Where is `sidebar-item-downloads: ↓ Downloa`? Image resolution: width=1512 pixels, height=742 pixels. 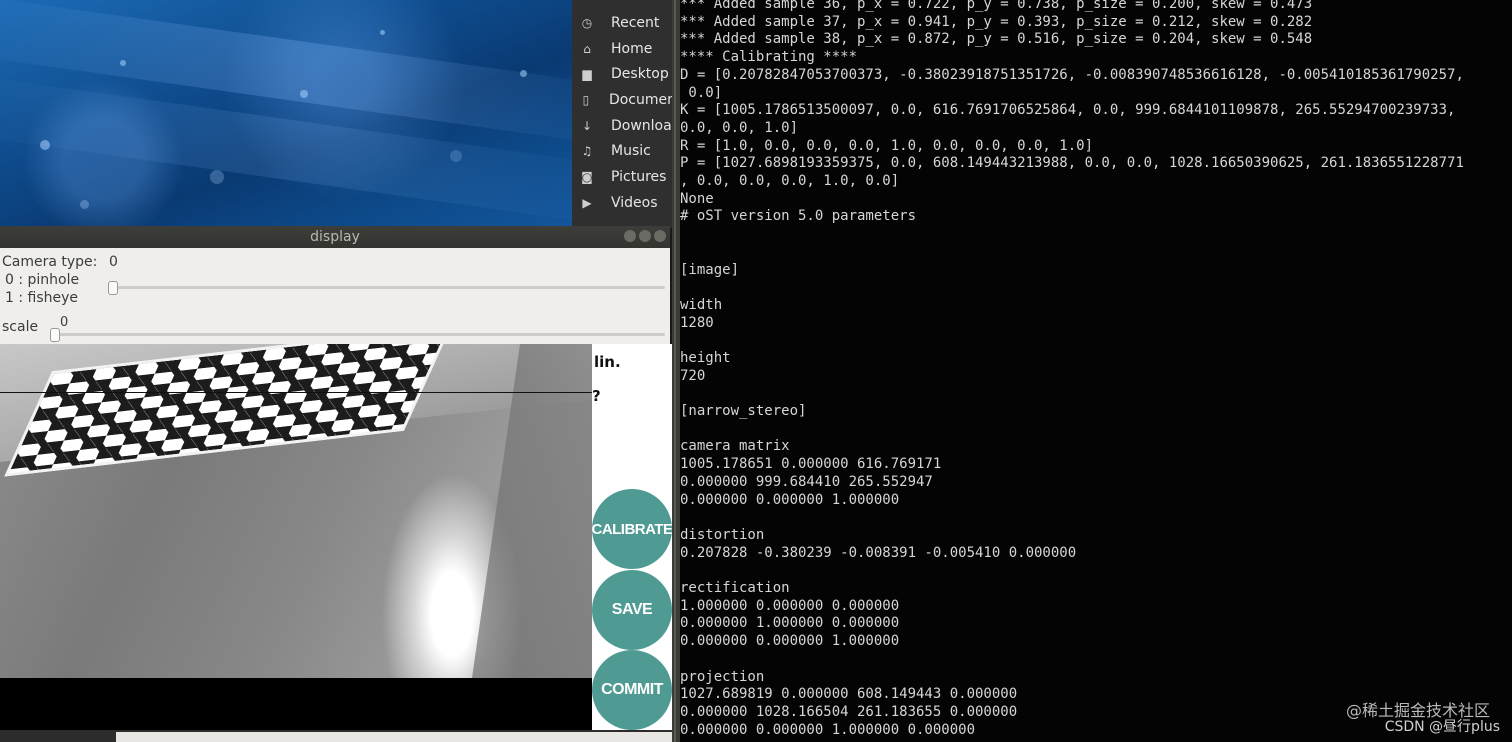
sidebar-item-downloads: ↓ Downloa is located at coordinates (624, 126).